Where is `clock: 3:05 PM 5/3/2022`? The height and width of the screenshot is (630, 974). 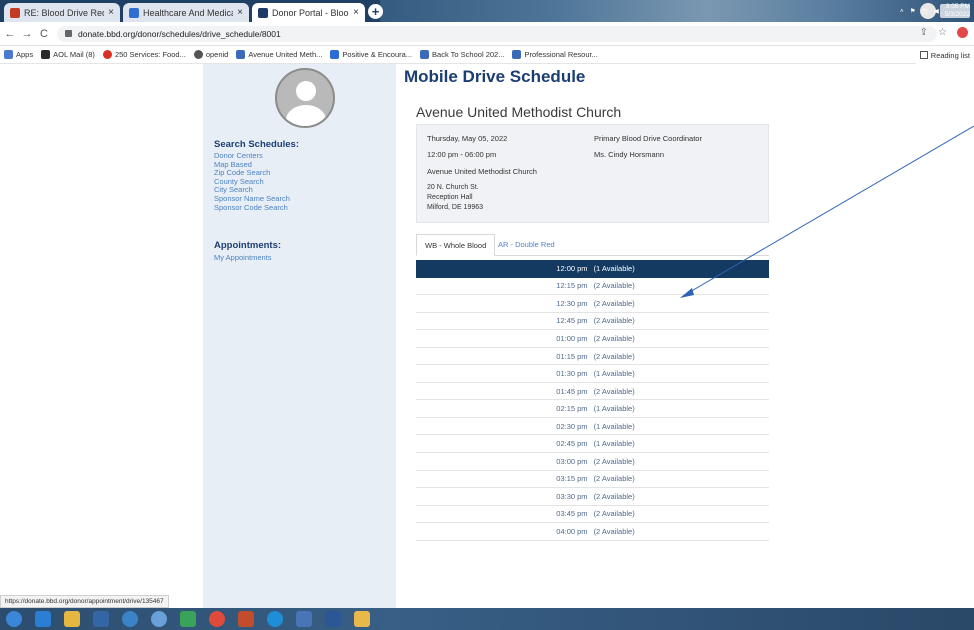 clock: 3:05 PM 5/3/2022 is located at coordinates (957, 11).